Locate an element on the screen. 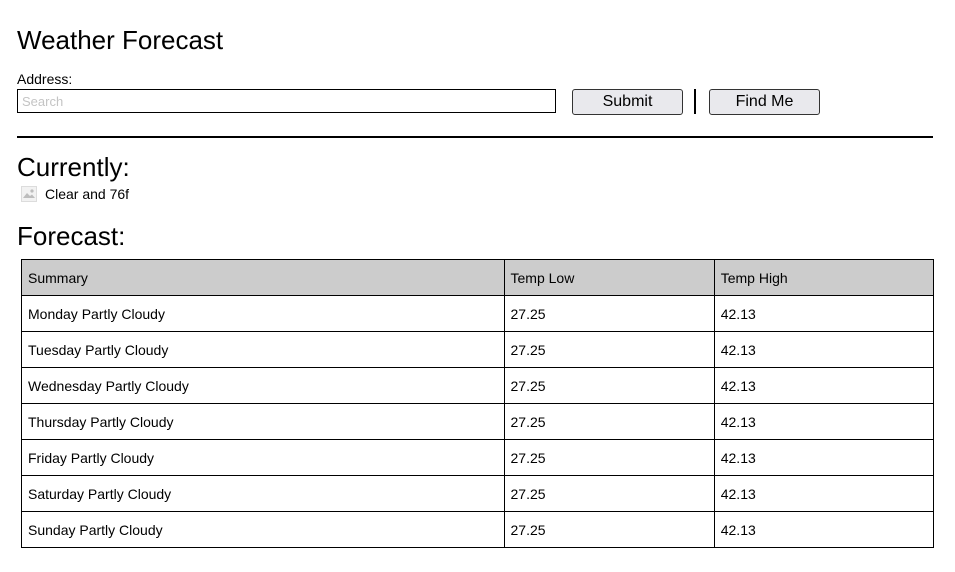  current-conditions-text: Clear and 76f is located at coordinates (87, 194).